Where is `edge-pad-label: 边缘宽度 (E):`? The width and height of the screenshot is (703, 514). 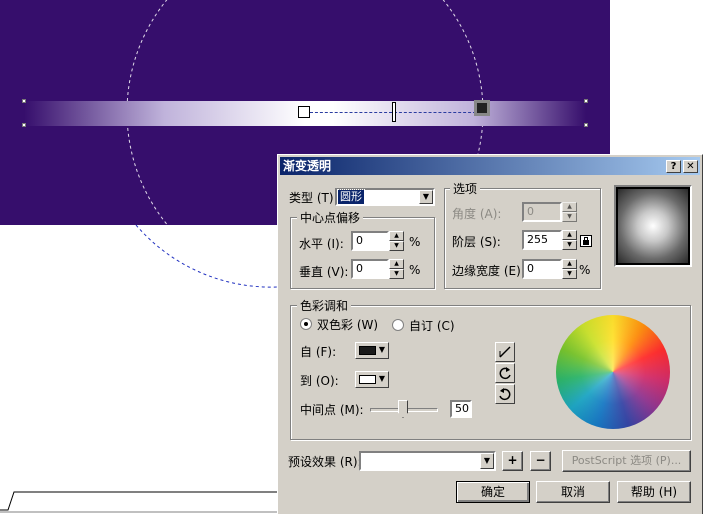
edge-pad-label: 边缘宽度 (E): is located at coordinates (488, 271).